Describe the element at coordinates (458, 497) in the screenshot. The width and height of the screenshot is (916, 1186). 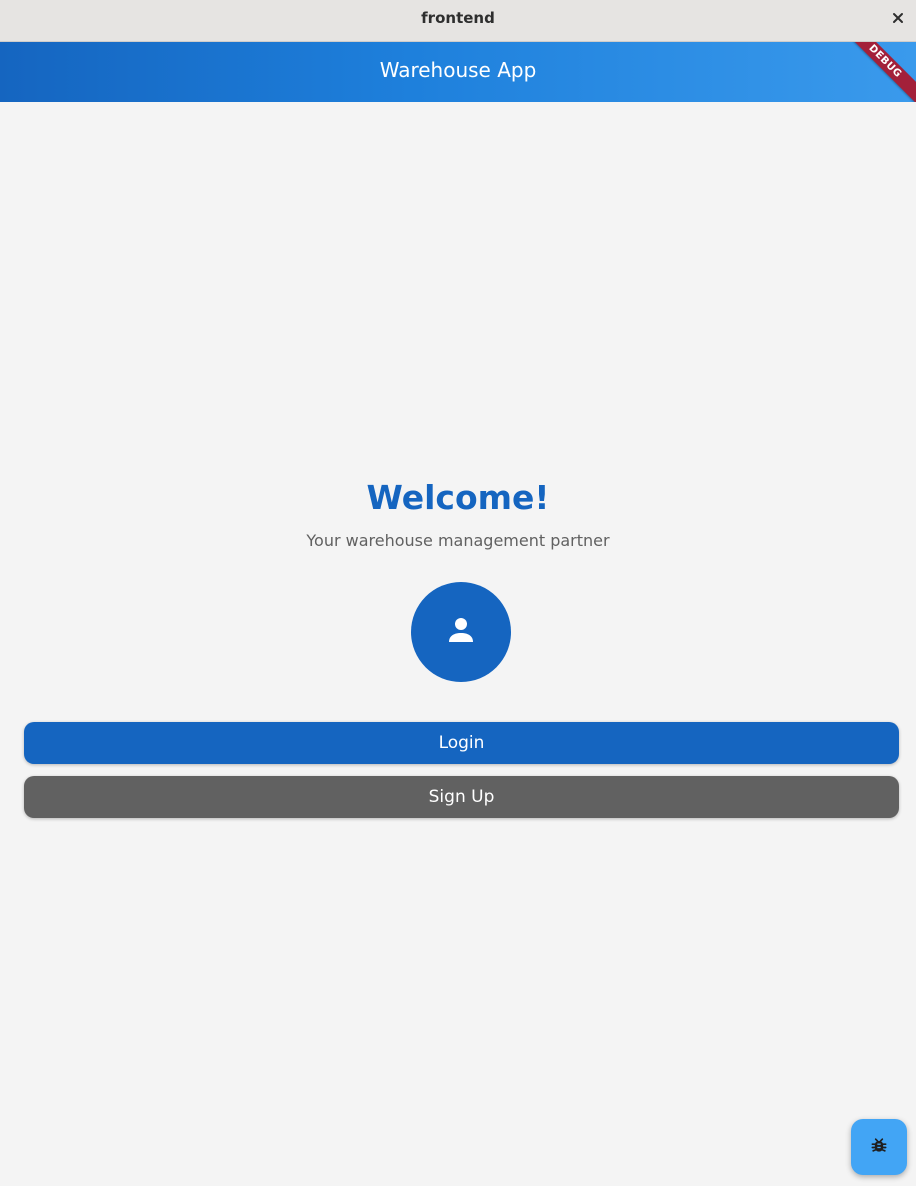
I see `welcome-heading: Welcome!` at that location.